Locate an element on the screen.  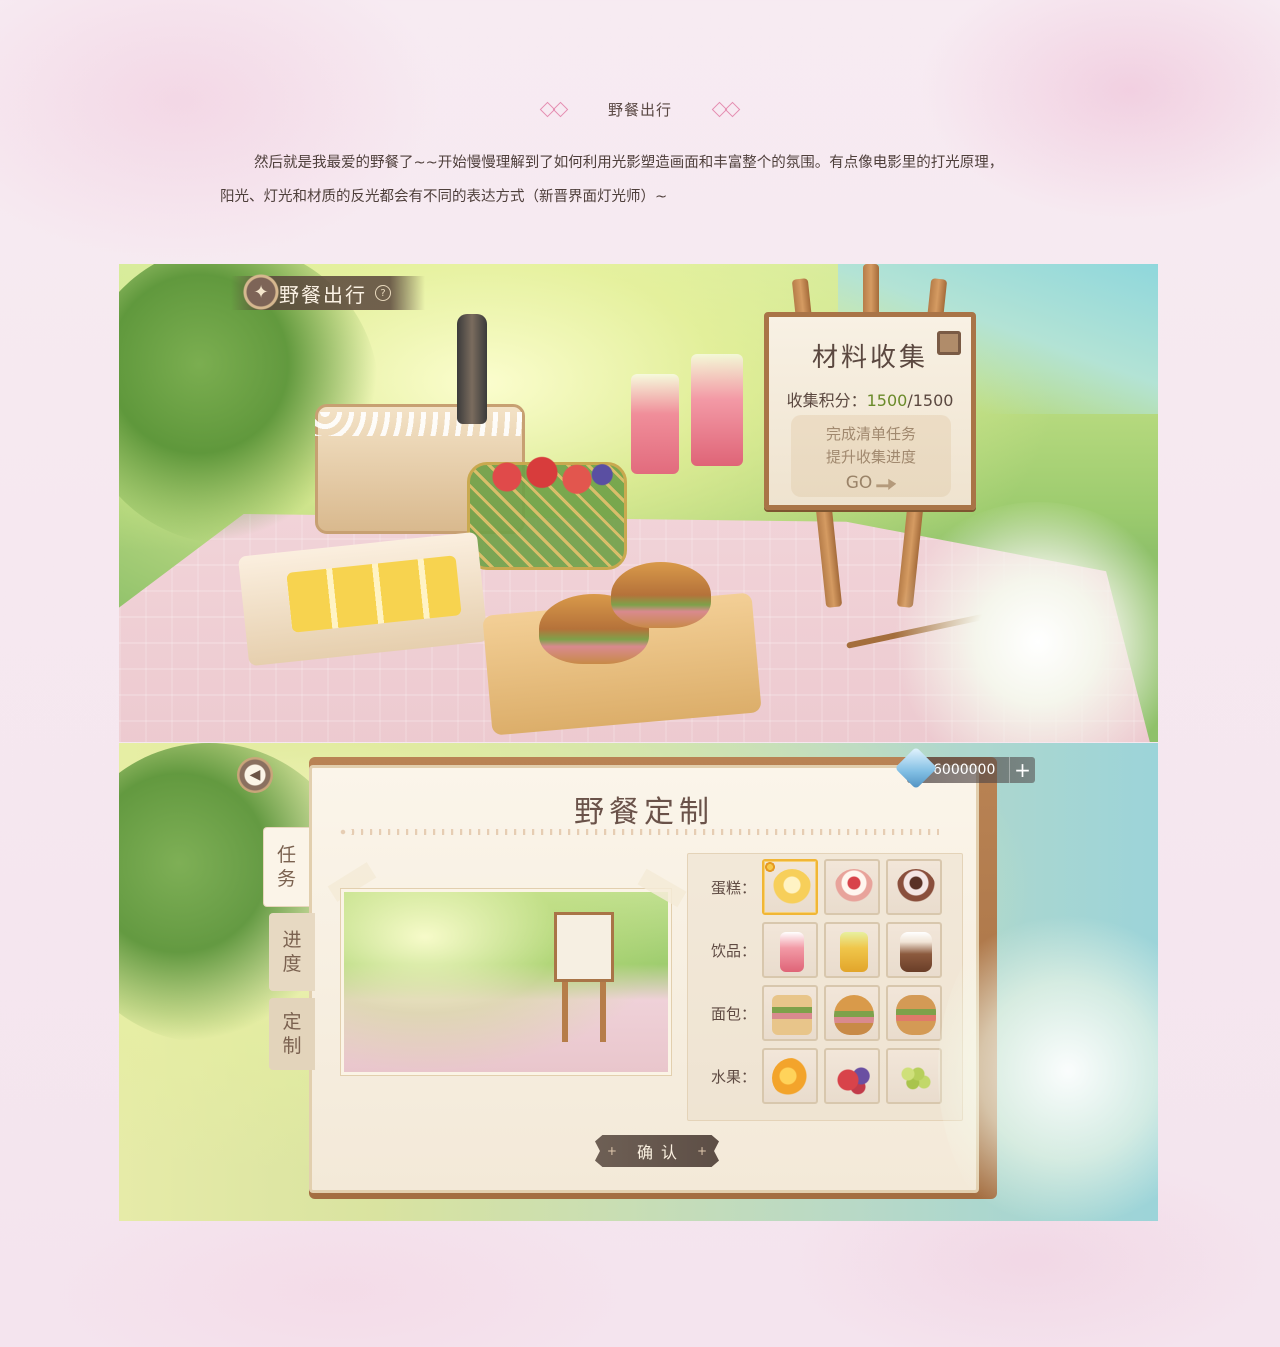
basket-lace is located at coordinates (420, 424).